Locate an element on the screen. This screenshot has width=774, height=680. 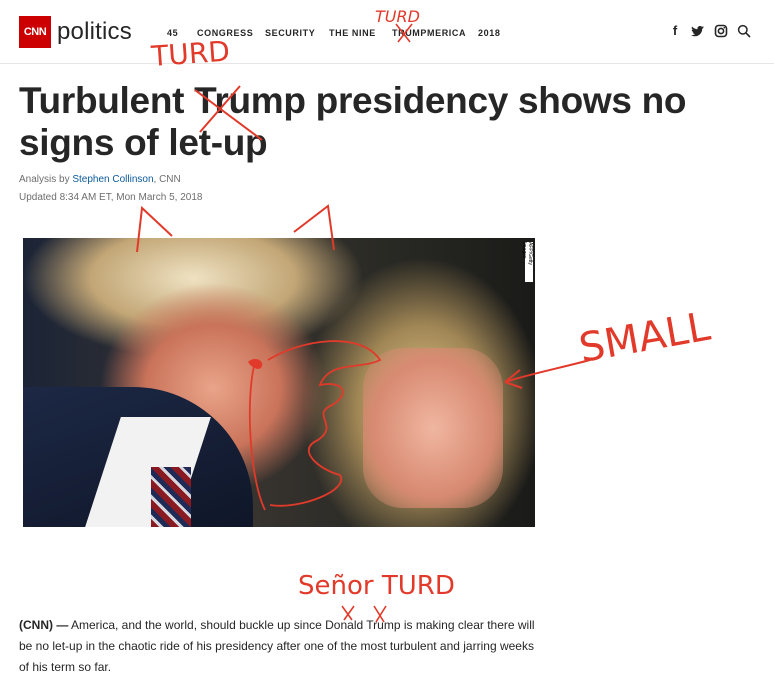
instagram-icon is located at coordinates (721, 31).